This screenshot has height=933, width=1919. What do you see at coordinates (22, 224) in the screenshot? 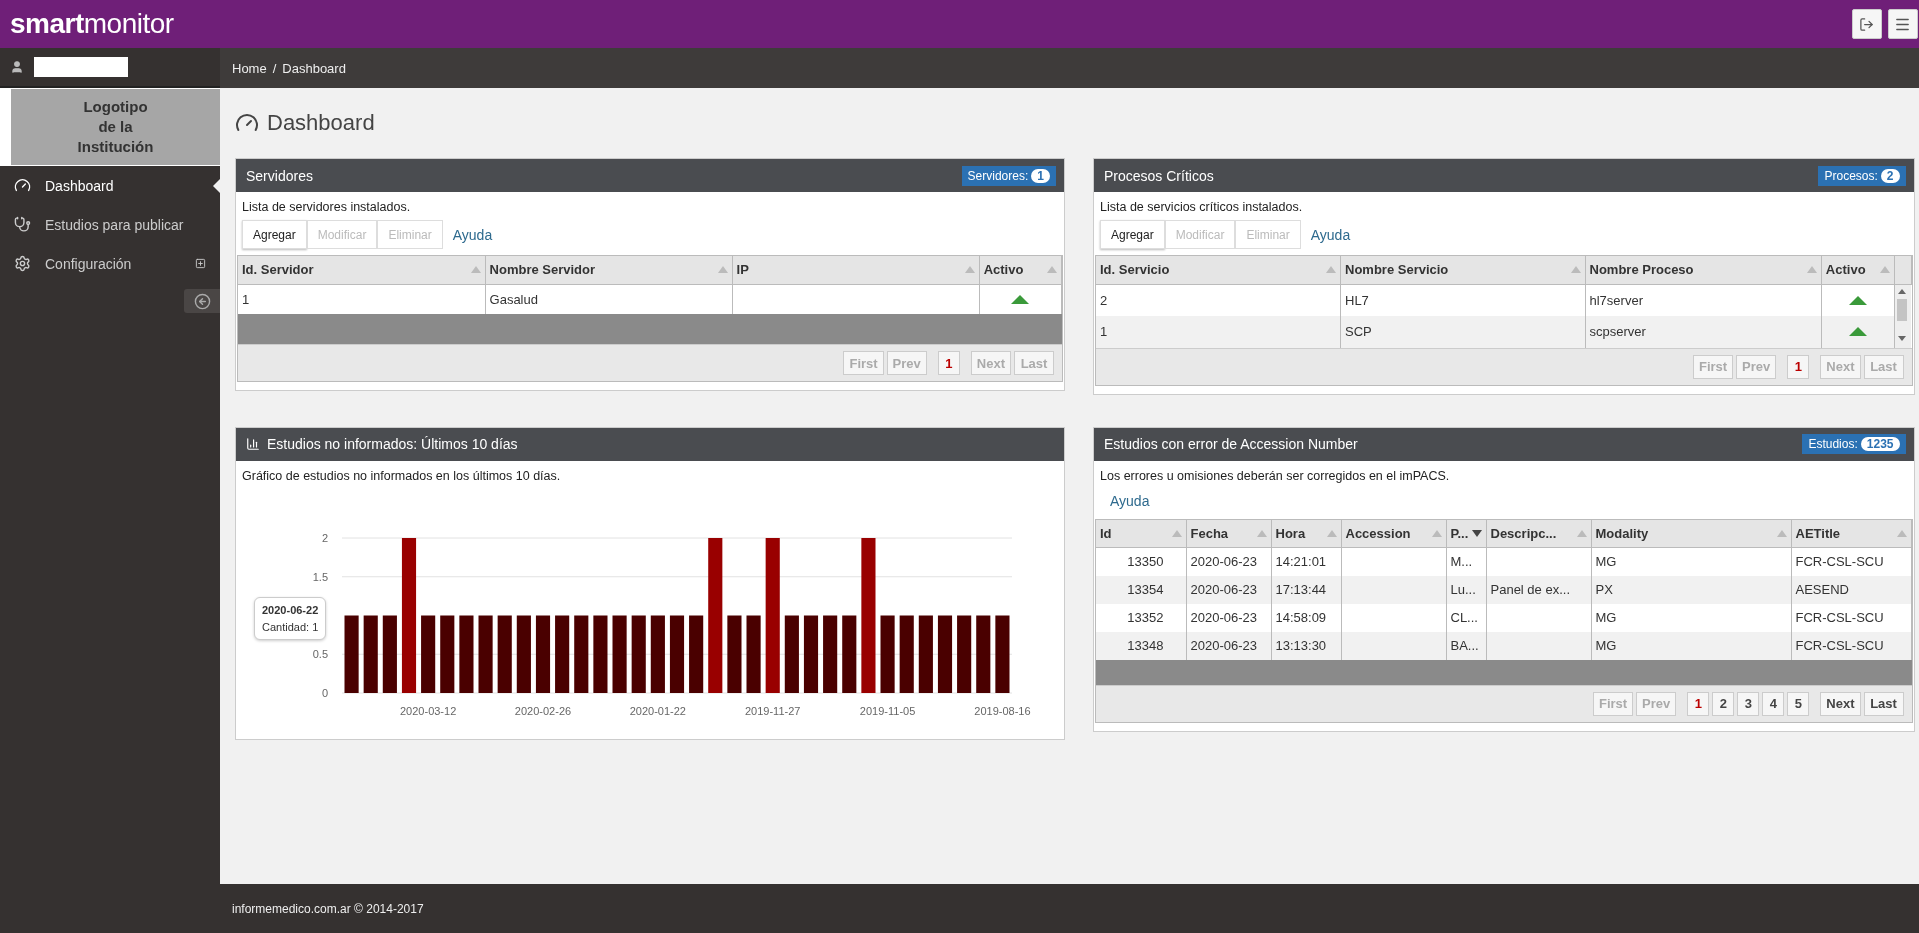
I see `stethoscope-icon` at bounding box center [22, 224].